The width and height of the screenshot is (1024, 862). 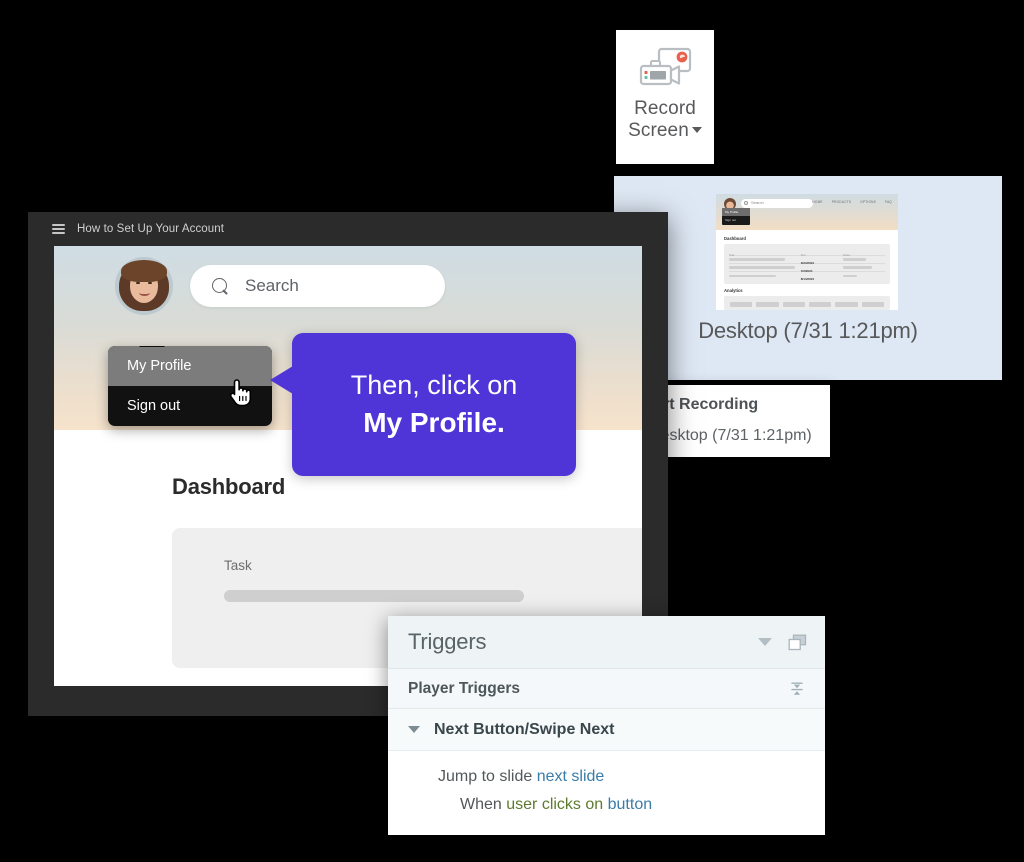 I want to click on search-input: Search, so click(x=317, y=286).